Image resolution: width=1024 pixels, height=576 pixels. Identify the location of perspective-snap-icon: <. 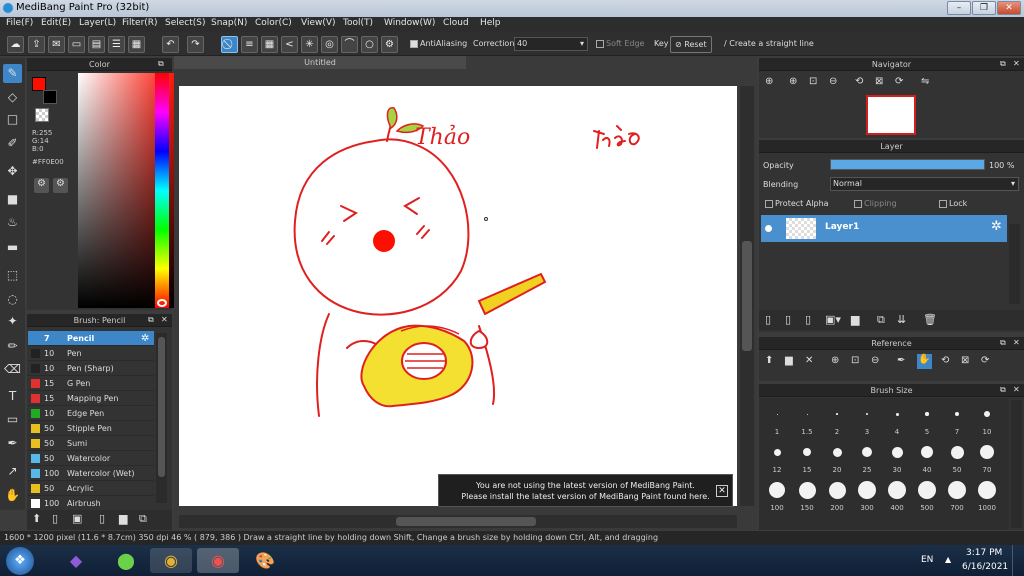
(289, 44).